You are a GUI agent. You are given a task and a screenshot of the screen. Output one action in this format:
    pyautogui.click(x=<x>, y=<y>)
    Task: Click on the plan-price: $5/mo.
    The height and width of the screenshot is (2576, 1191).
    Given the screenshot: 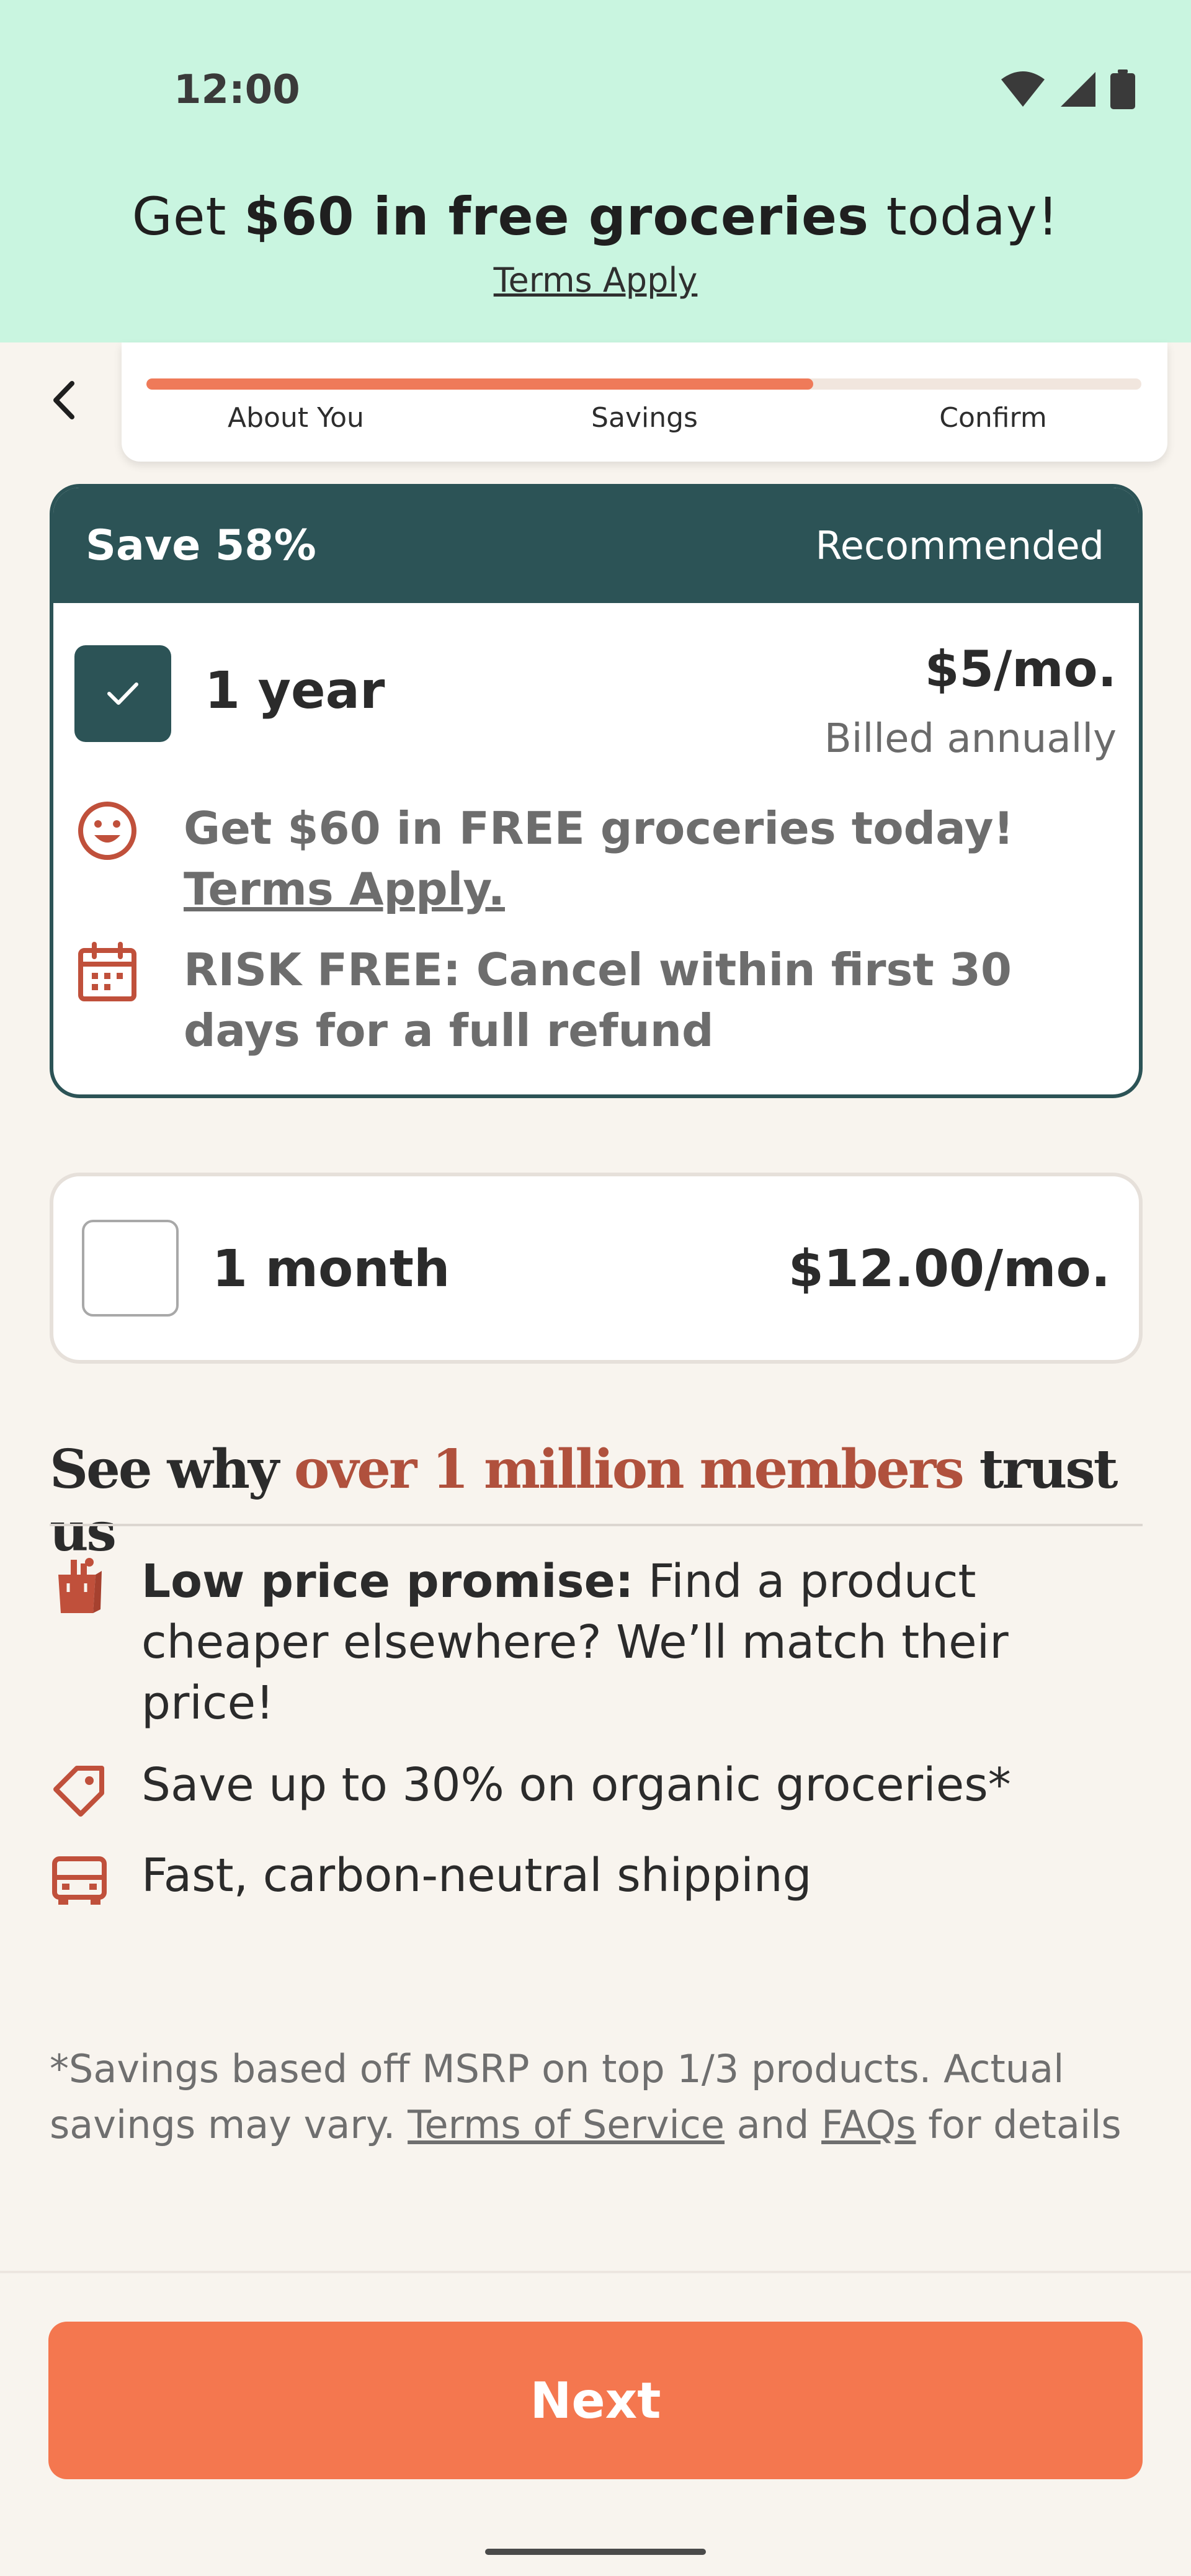 What is the action you would take?
    pyautogui.click(x=1021, y=669)
    